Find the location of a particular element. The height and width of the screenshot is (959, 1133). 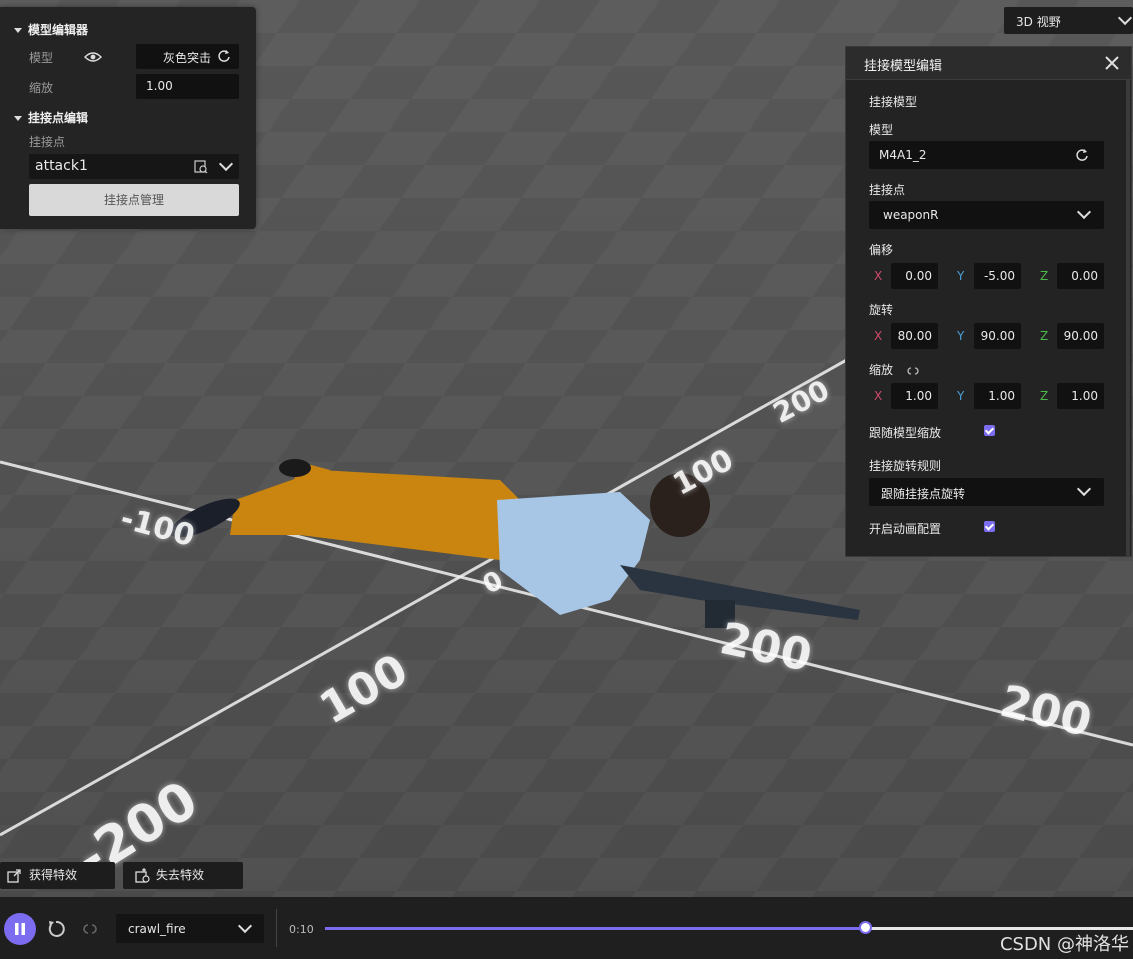

playback-bar: crawl_fire 0:10 is located at coordinates (566, 928).